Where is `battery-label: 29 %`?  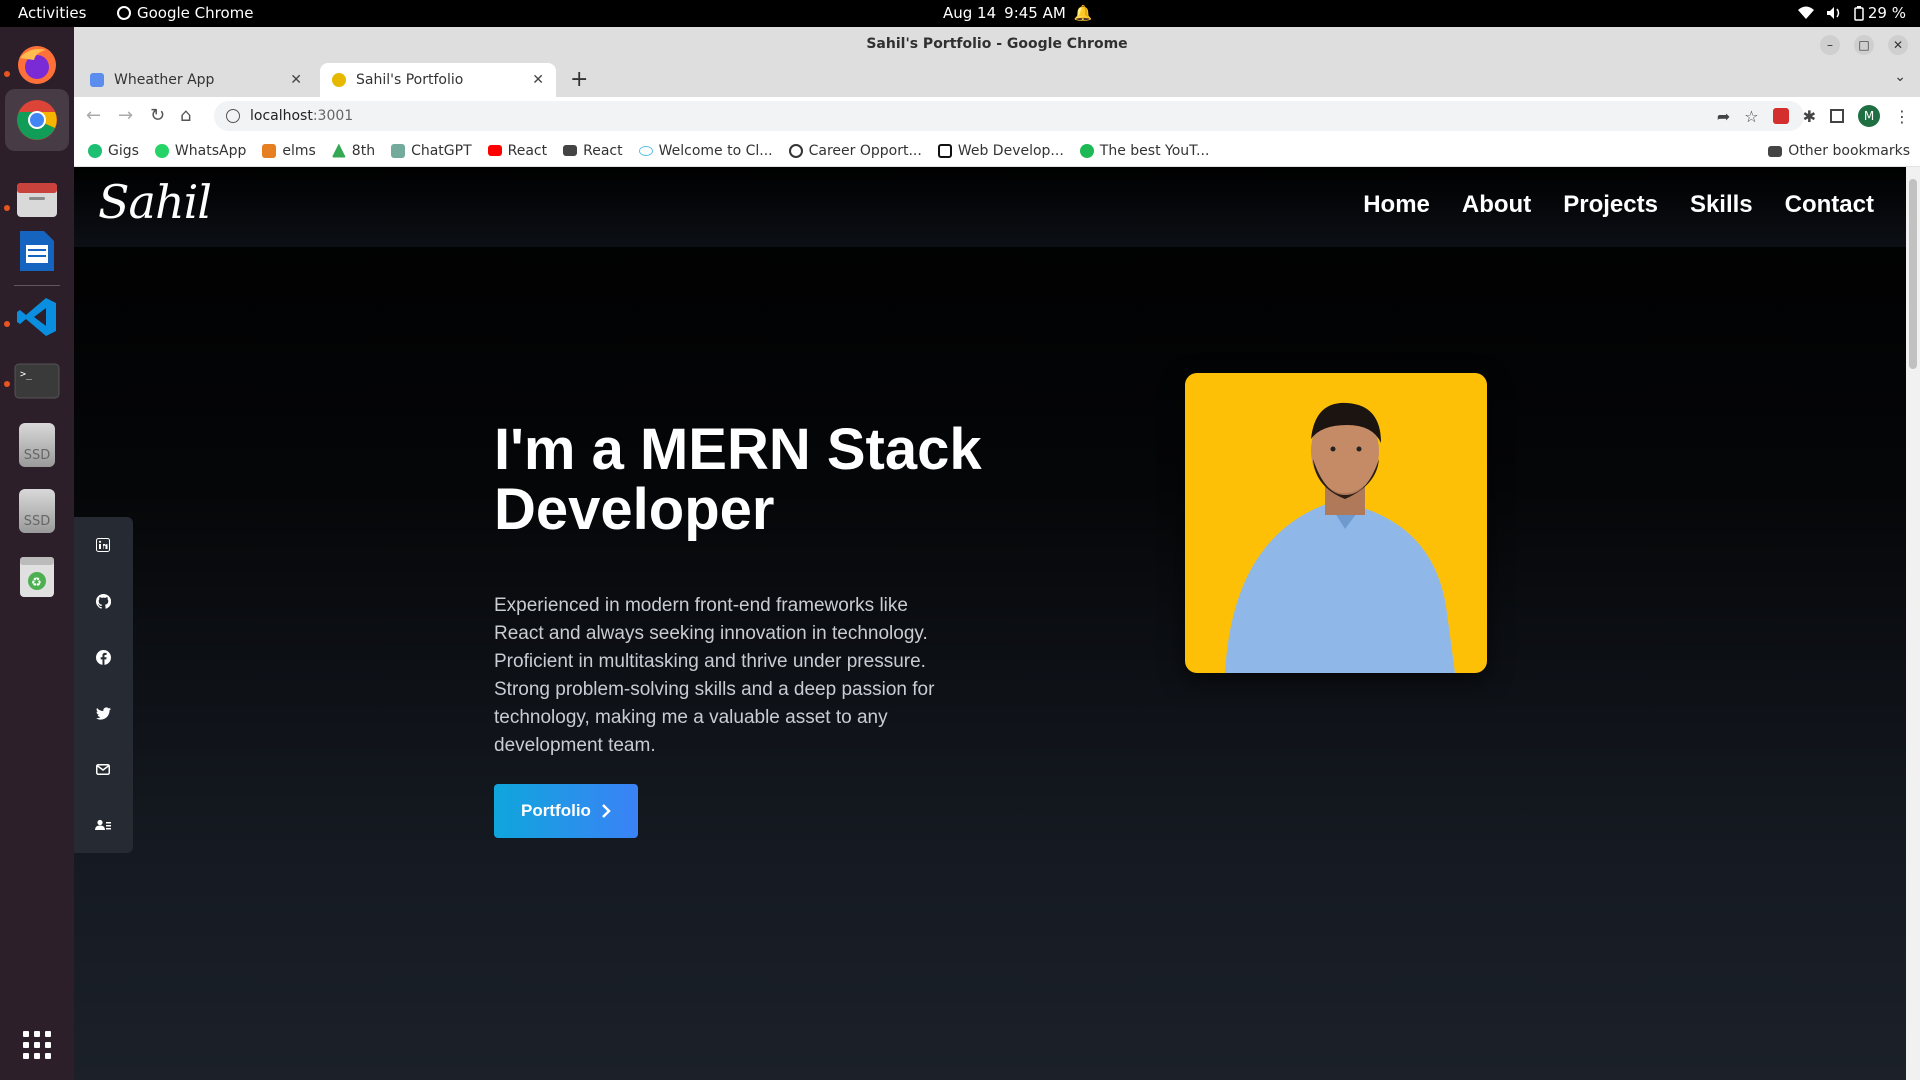 battery-label: 29 % is located at coordinates (1886, 13).